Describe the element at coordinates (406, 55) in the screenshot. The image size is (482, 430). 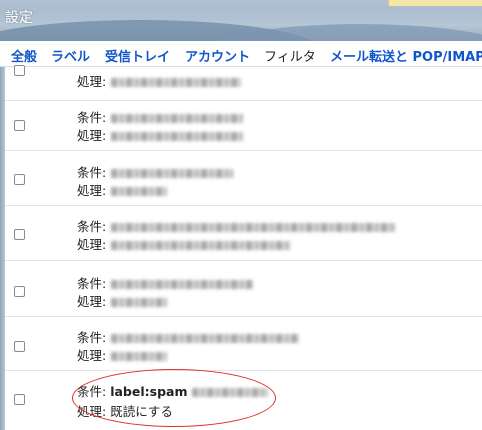
I see `tab-forwarding-pop-imap: メール転送と POP/IMAP` at that location.